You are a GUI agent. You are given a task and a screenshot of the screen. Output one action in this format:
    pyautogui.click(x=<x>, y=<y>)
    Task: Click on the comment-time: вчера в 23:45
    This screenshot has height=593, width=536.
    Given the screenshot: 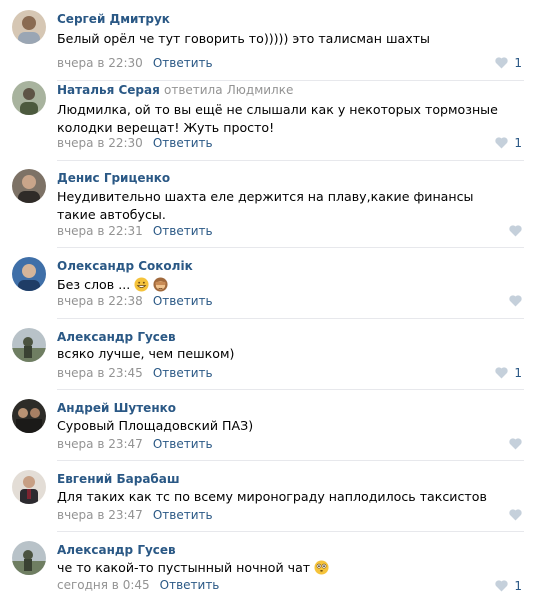 What is the action you would take?
    pyautogui.click(x=100, y=373)
    